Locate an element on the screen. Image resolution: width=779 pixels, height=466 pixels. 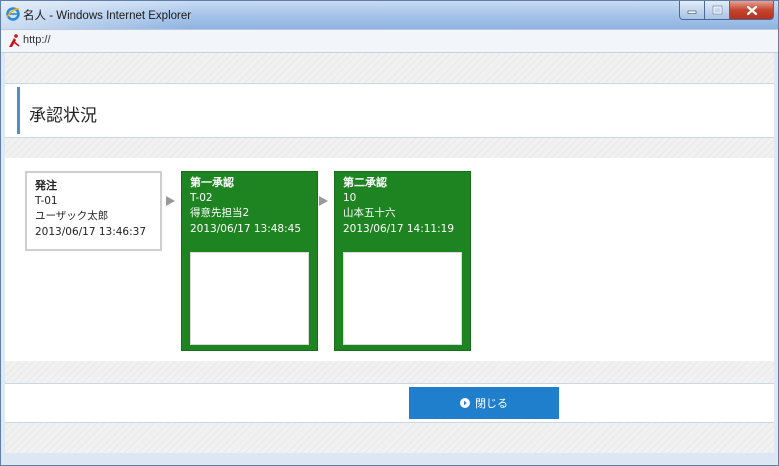
step-datetime: 2013/06/17 14:11:19 is located at coordinates (399, 228).